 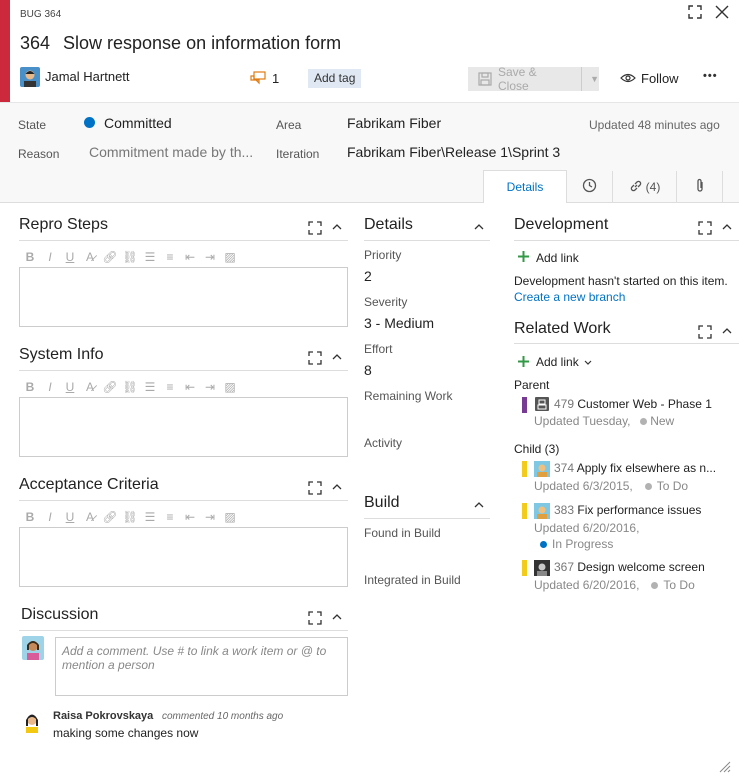 I want to click on discussion-count: 1, so click(x=276, y=78).